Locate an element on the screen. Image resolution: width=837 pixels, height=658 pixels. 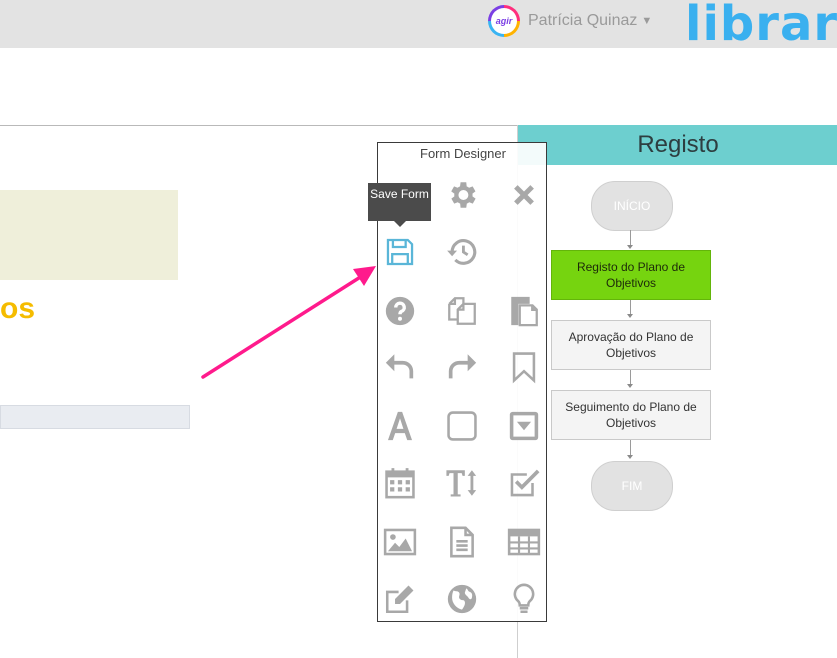
image-icon is located at coordinates (400, 542).